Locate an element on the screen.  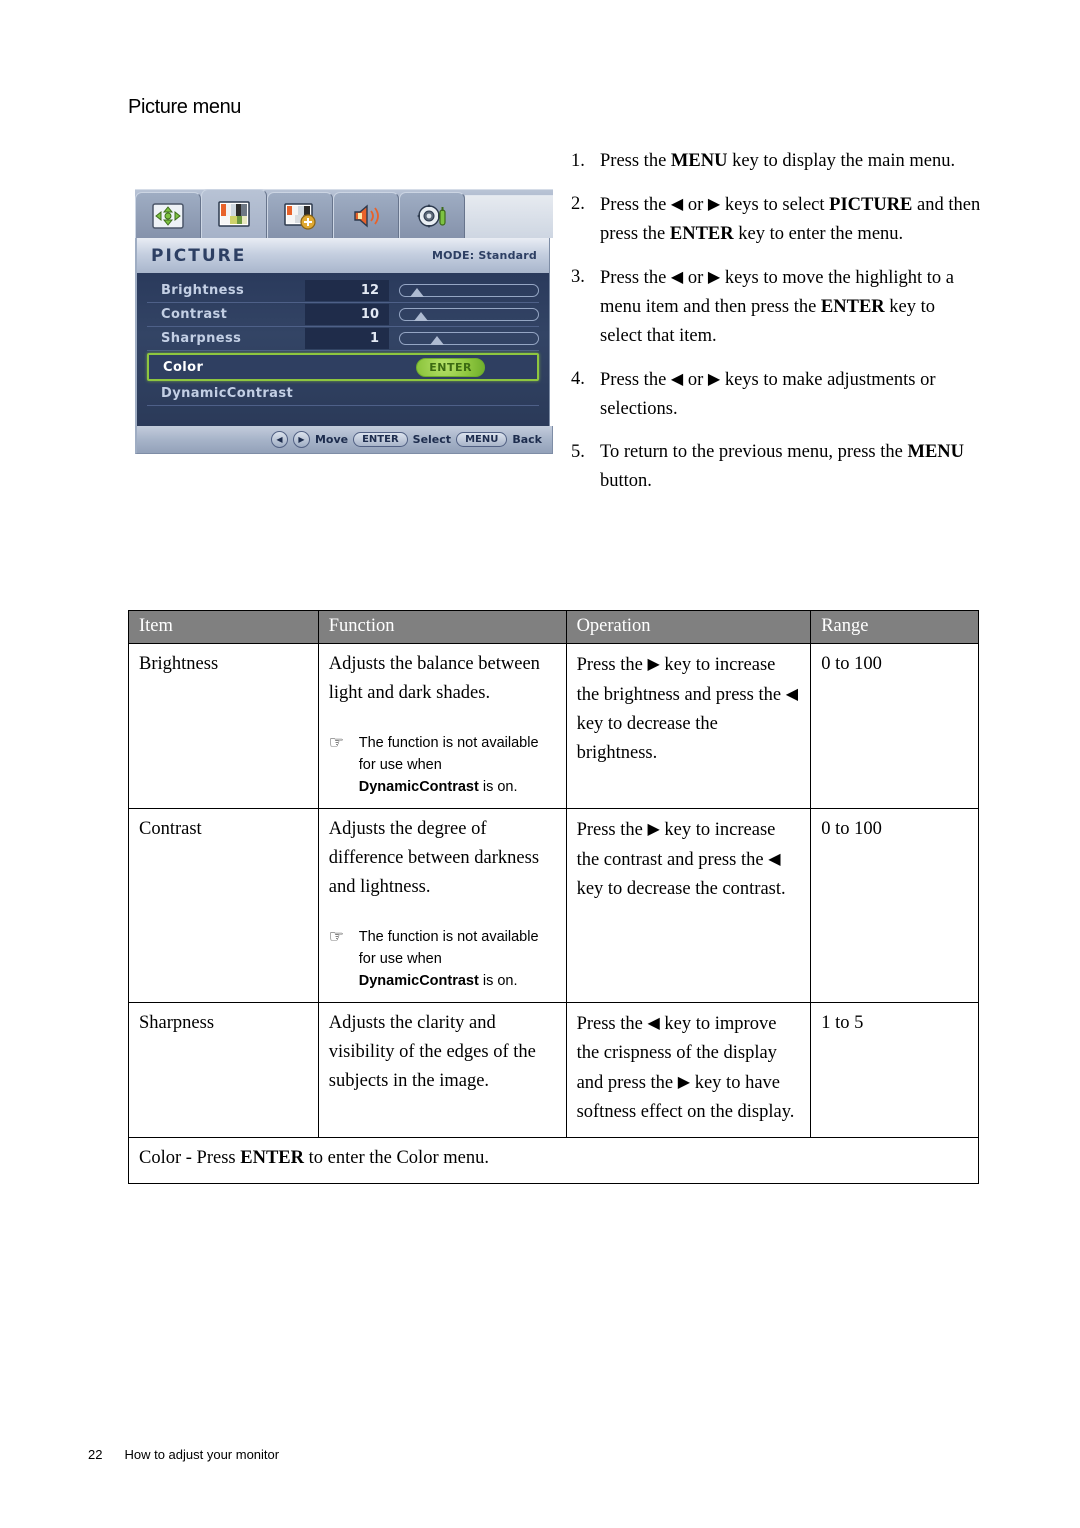
table-header-row: Item Function Operation Range is located at coordinates (553, 627).